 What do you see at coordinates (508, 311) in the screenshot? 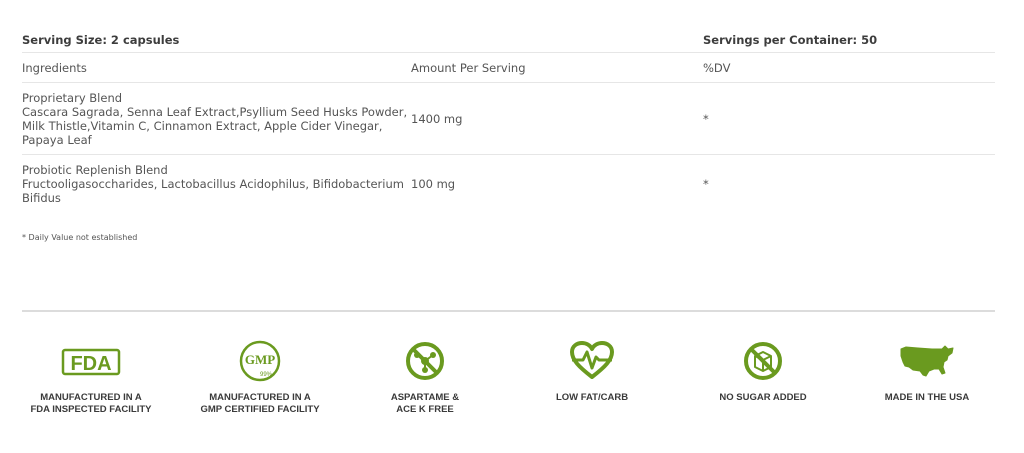
I see `section-divider` at bounding box center [508, 311].